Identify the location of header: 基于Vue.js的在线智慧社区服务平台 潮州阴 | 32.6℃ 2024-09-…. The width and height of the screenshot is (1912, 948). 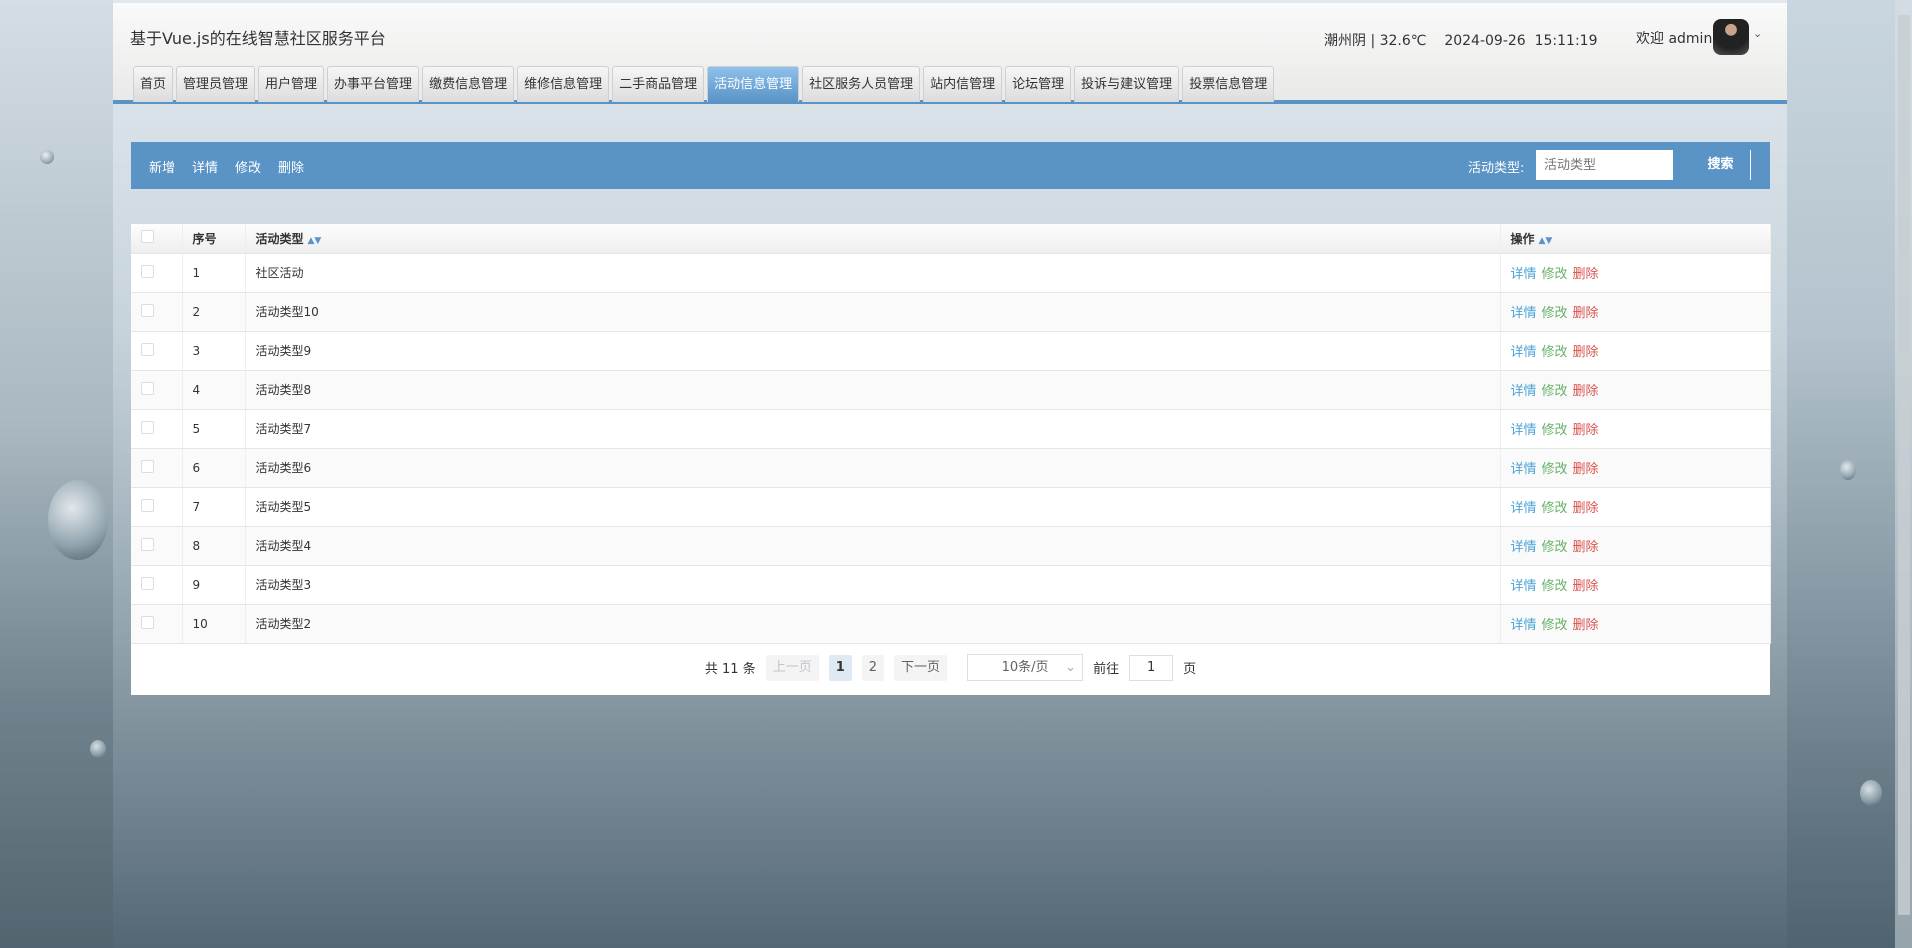
(950, 53).